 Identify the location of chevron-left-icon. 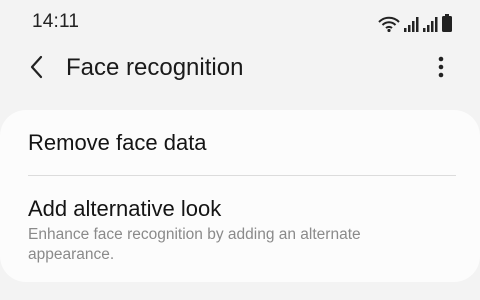
(37, 69).